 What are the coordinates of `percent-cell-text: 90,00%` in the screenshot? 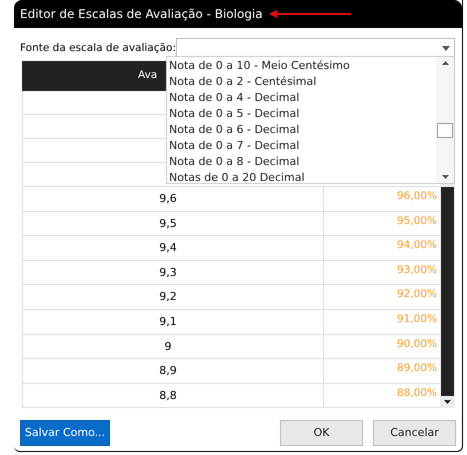 It's located at (417, 344).